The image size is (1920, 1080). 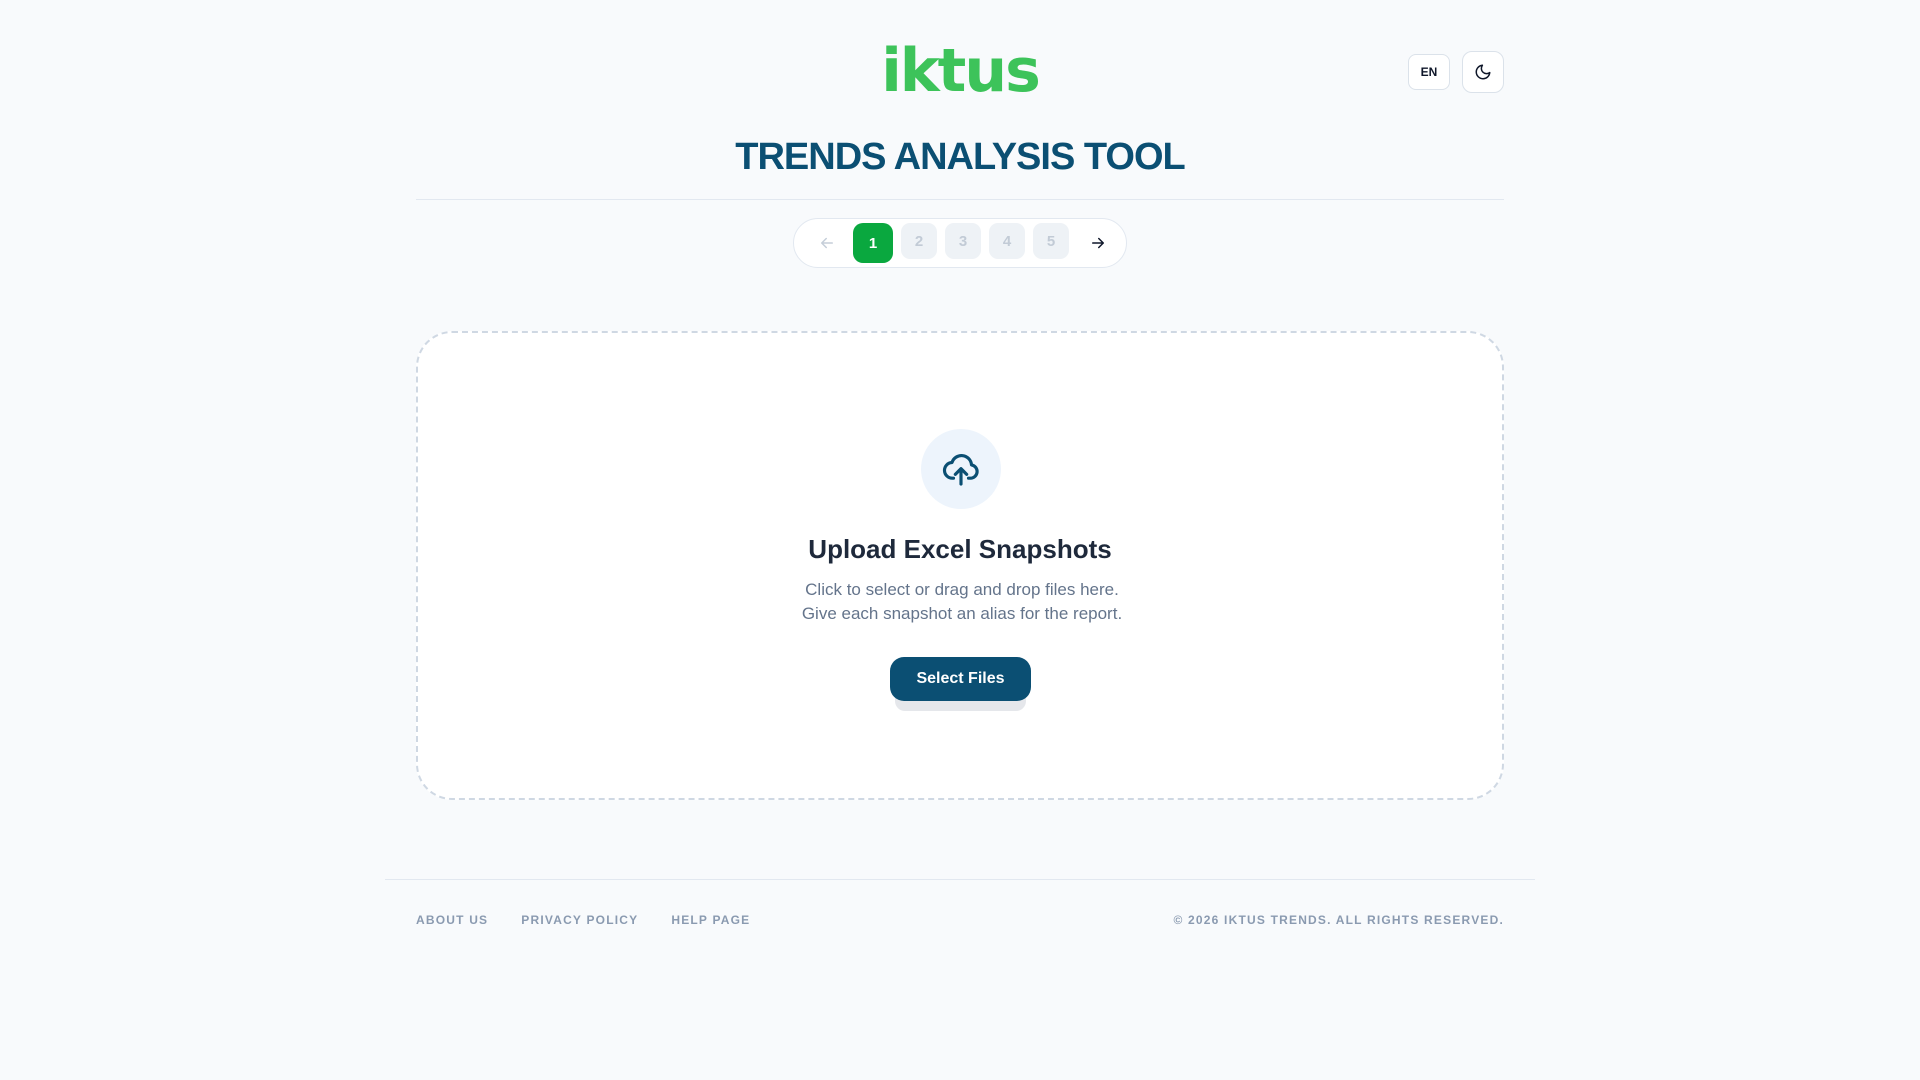 I want to click on upload-title: Upload Excel Snapshots, so click(x=960, y=549).